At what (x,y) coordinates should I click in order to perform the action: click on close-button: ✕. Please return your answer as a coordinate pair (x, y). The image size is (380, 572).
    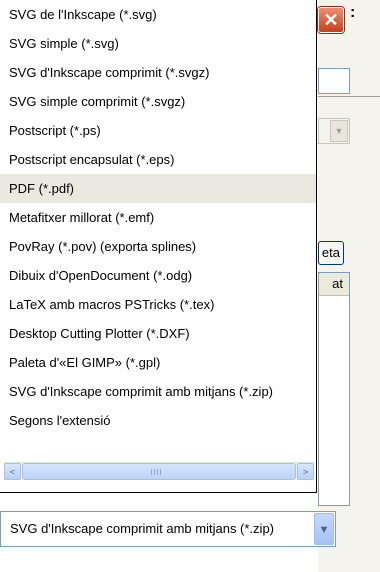
    Looking at the image, I should click on (331, 20).